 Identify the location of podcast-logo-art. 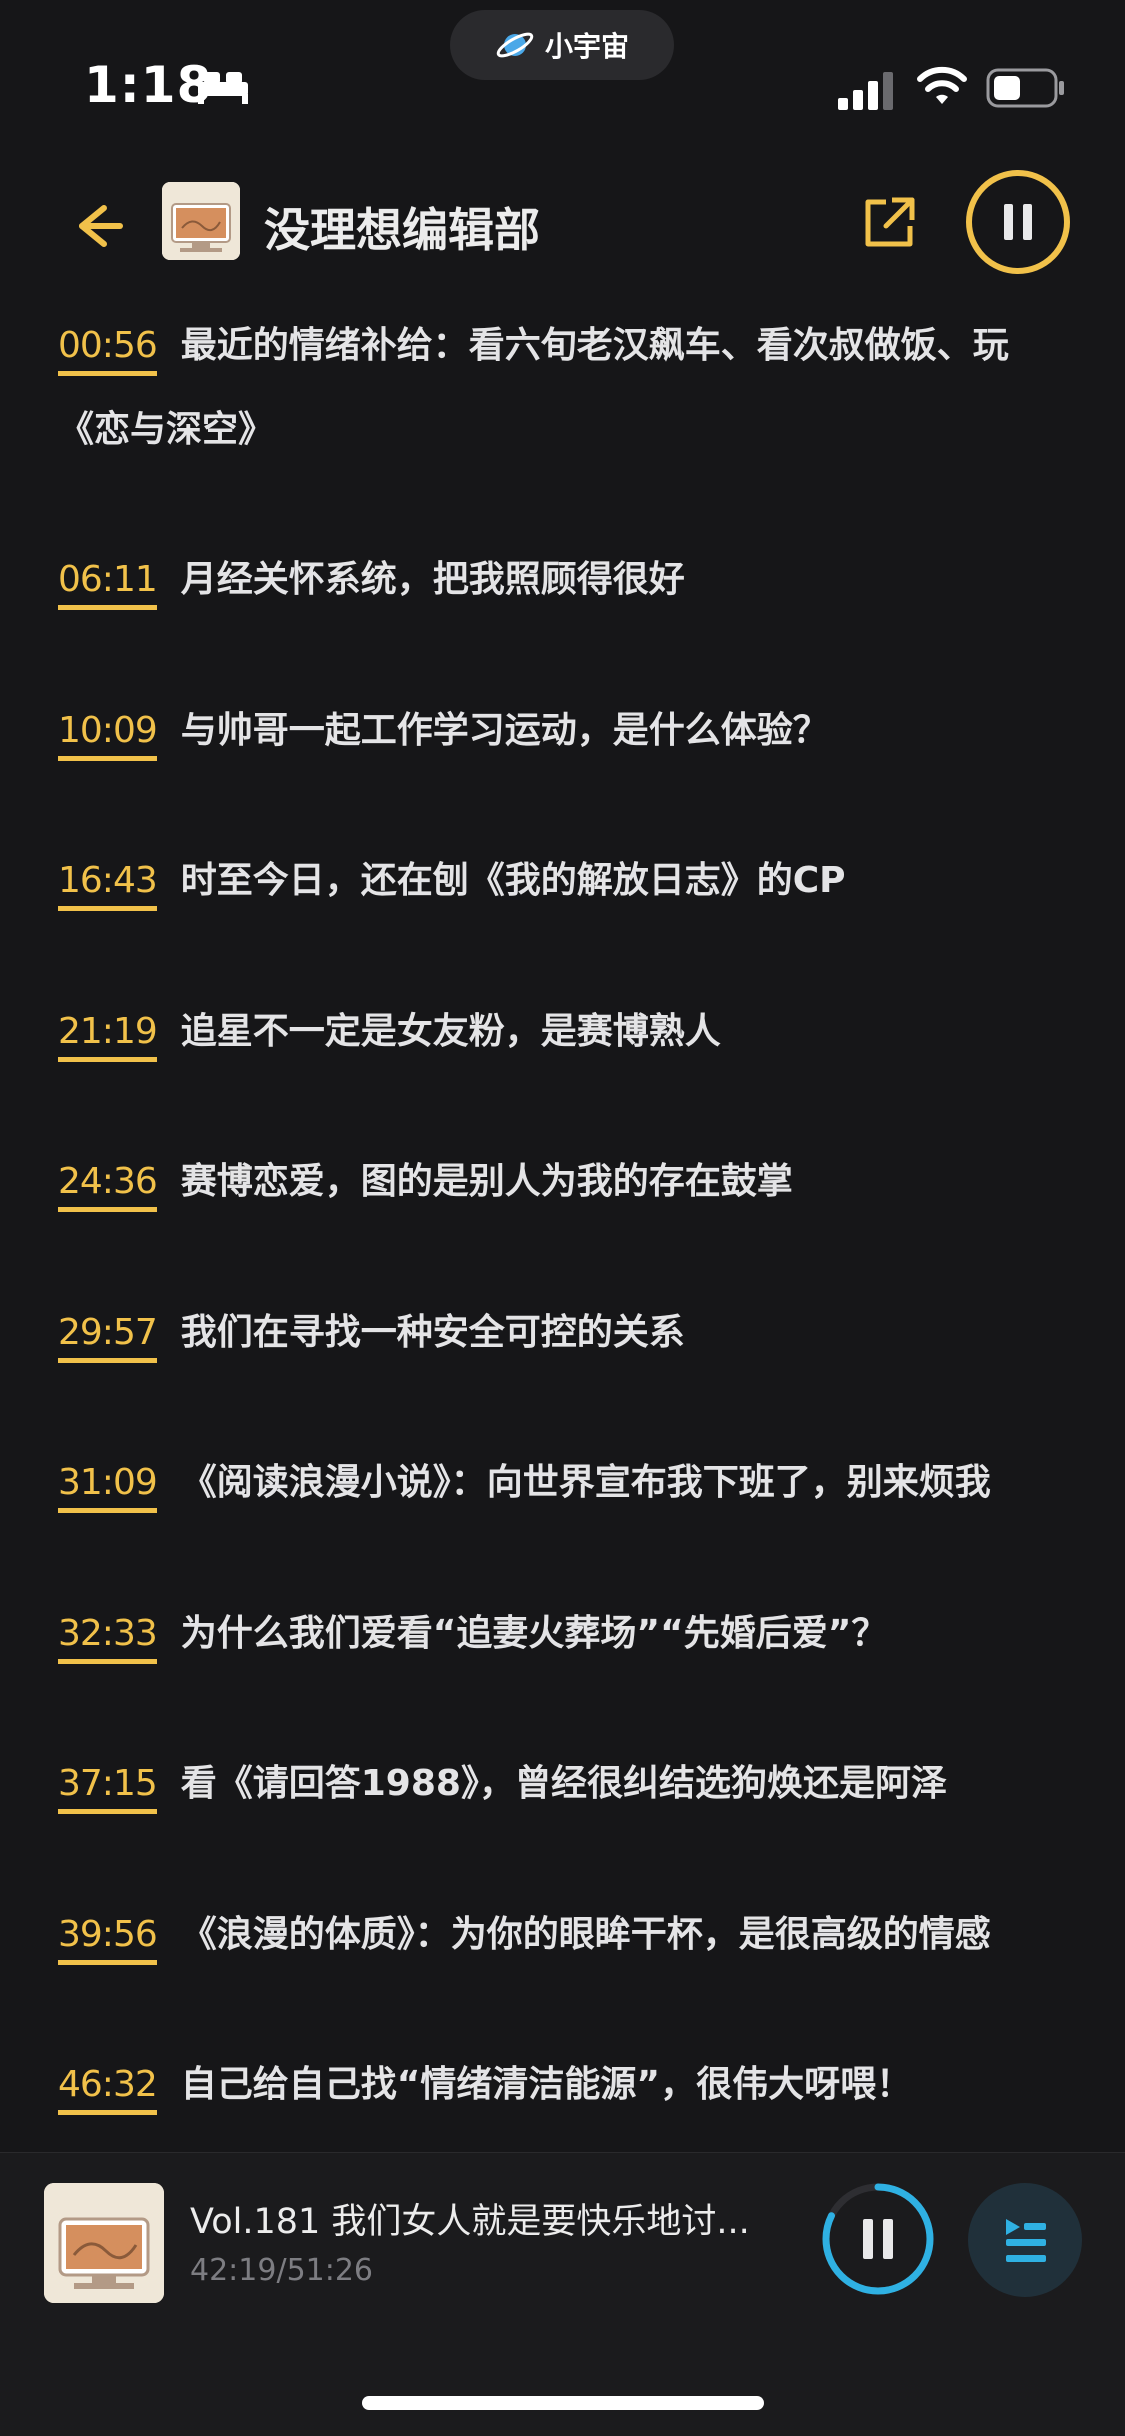
(201, 221).